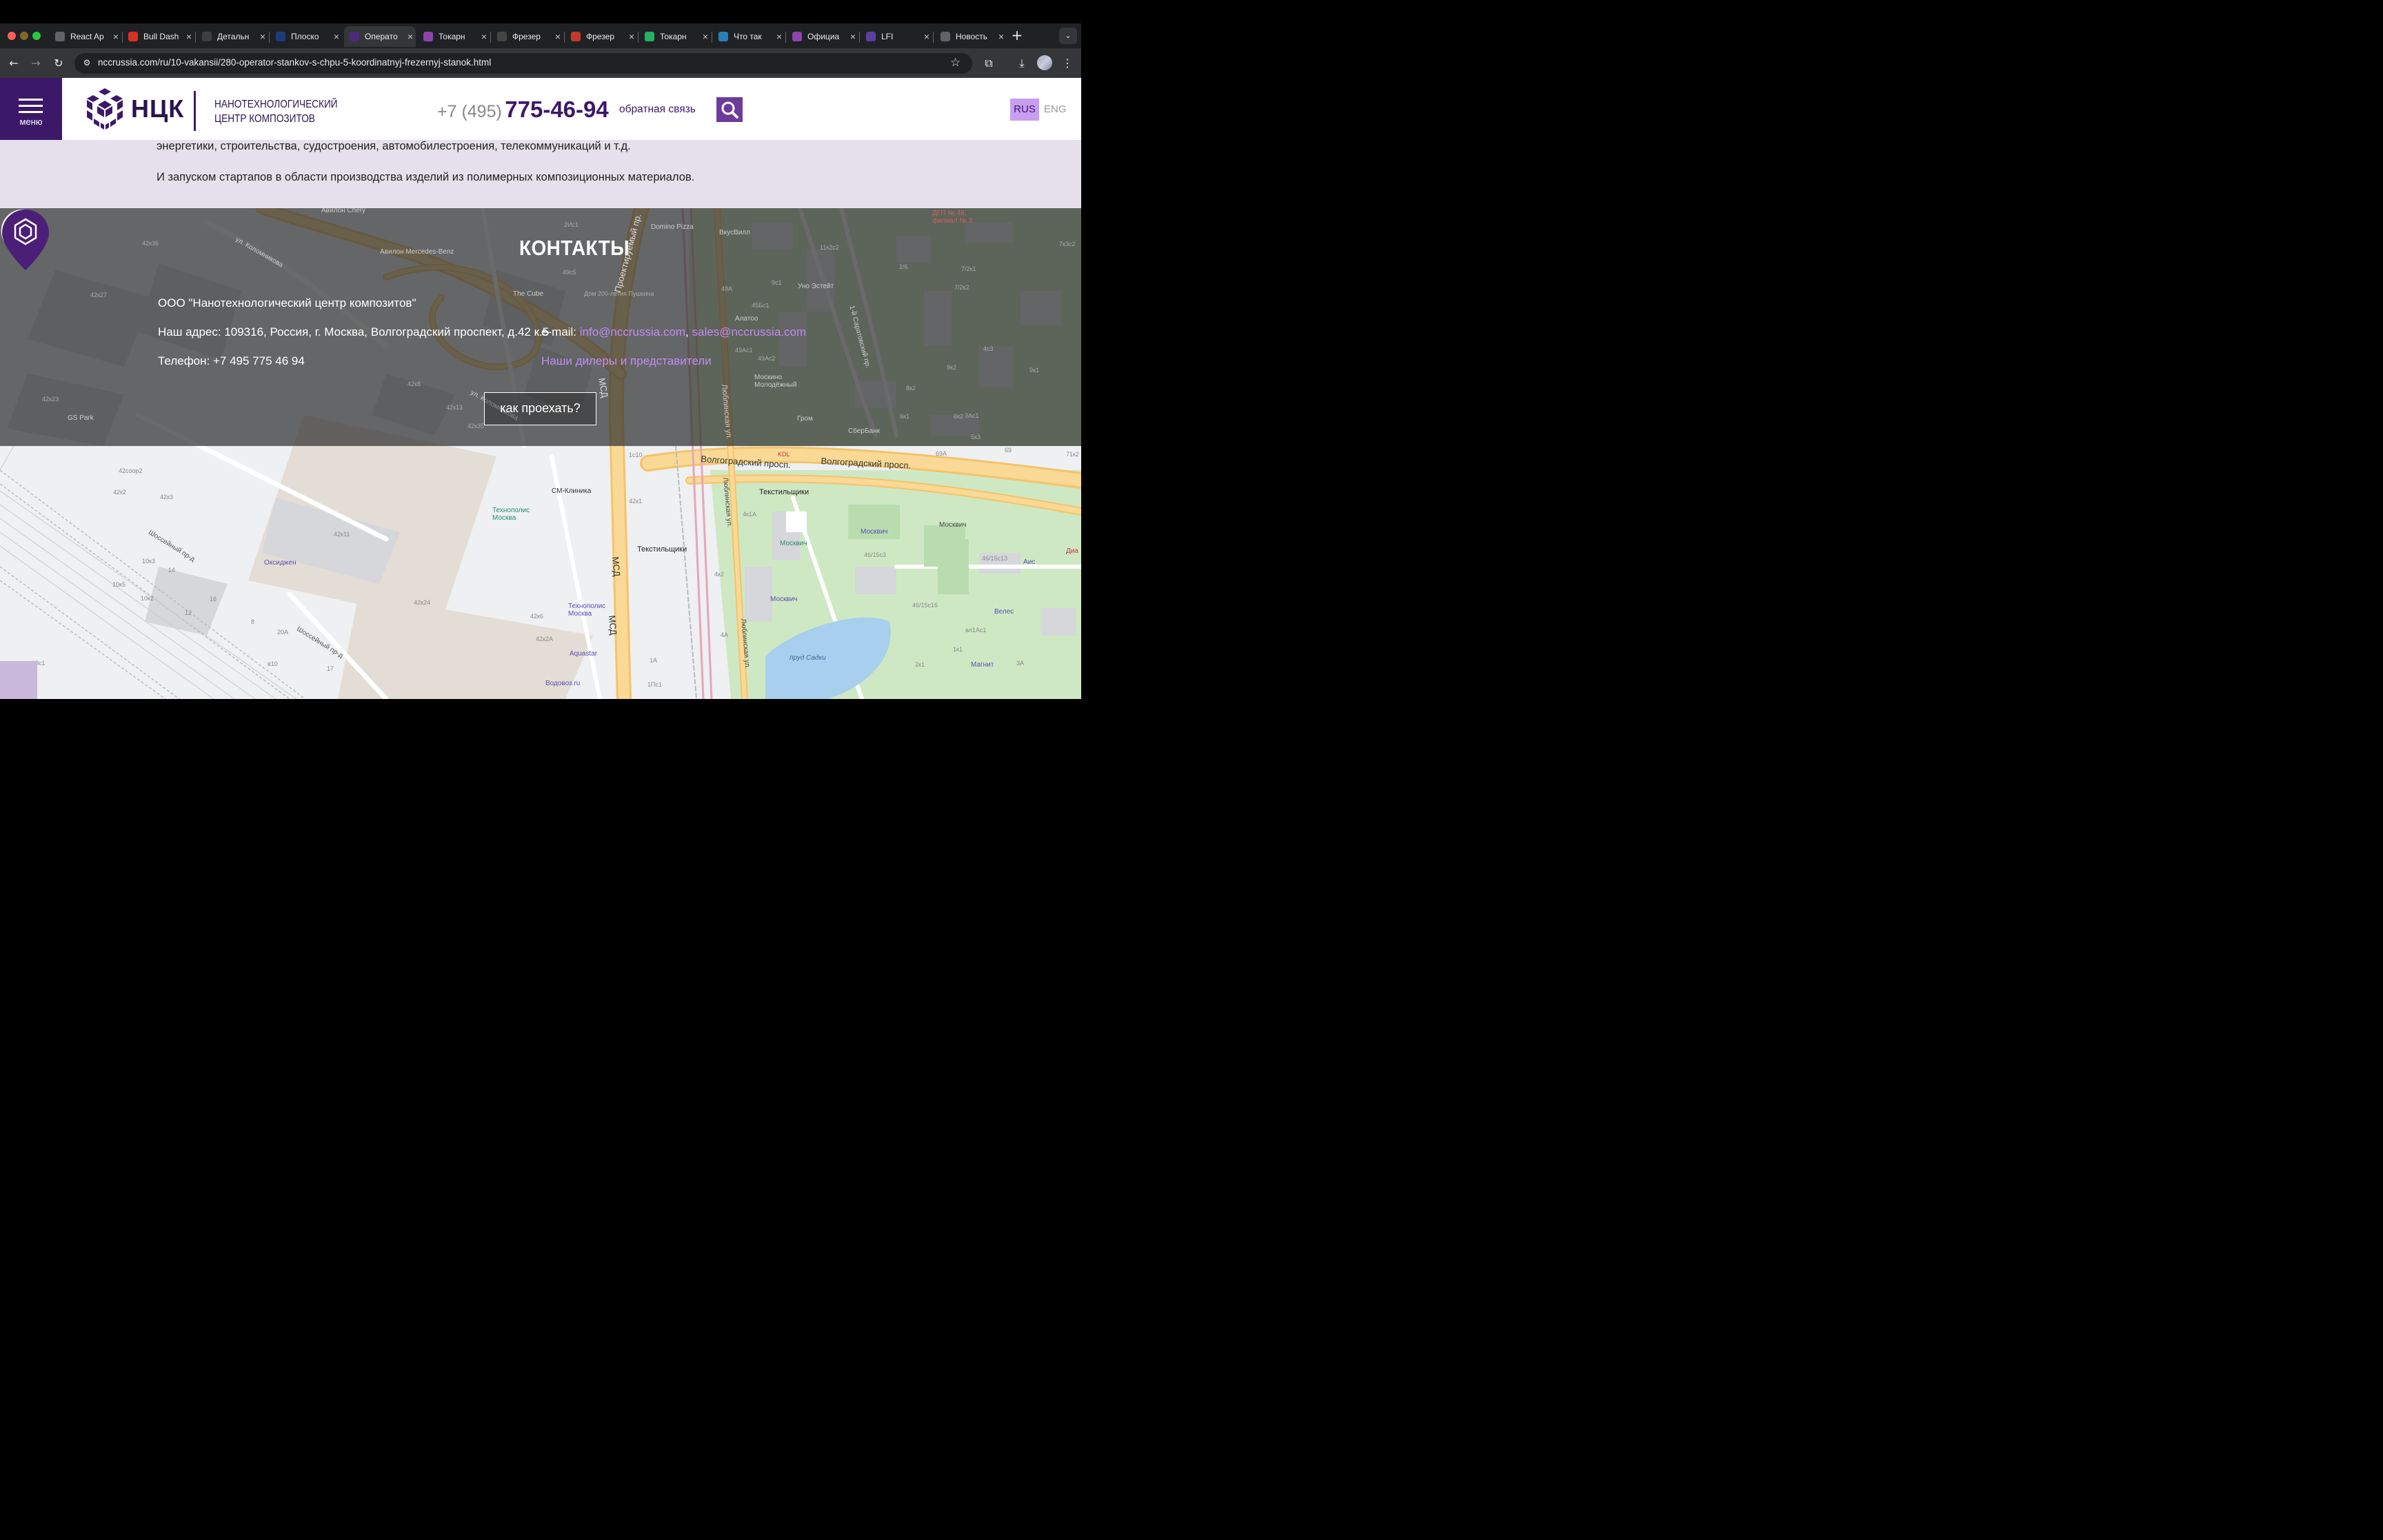 This screenshot has width=2383, height=1540. What do you see at coordinates (166, 497) in the screenshot?
I see `house-number: 42к3` at bounding box center [166, 497].